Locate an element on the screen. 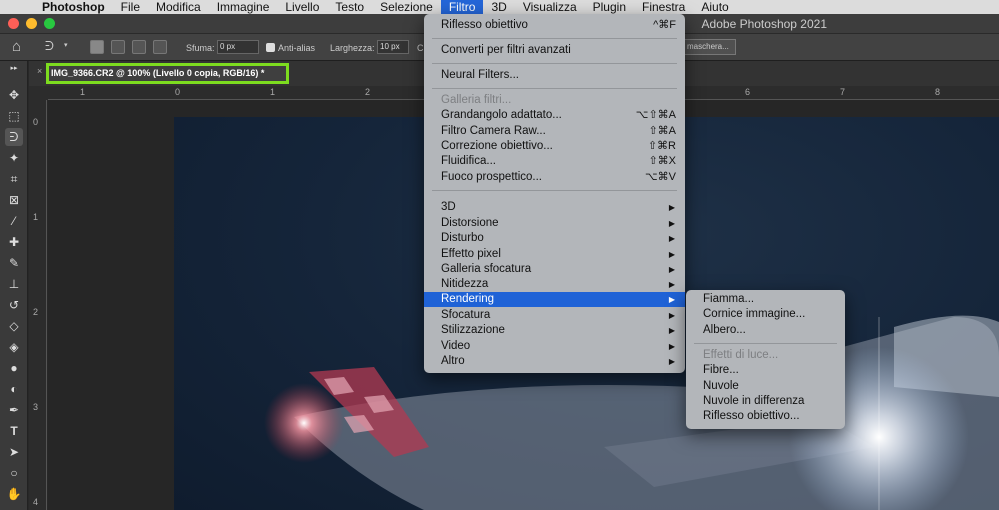 The width and height of the screenshot is (999, 510). menu-3d: 3D is located at coordinates (498, 7).